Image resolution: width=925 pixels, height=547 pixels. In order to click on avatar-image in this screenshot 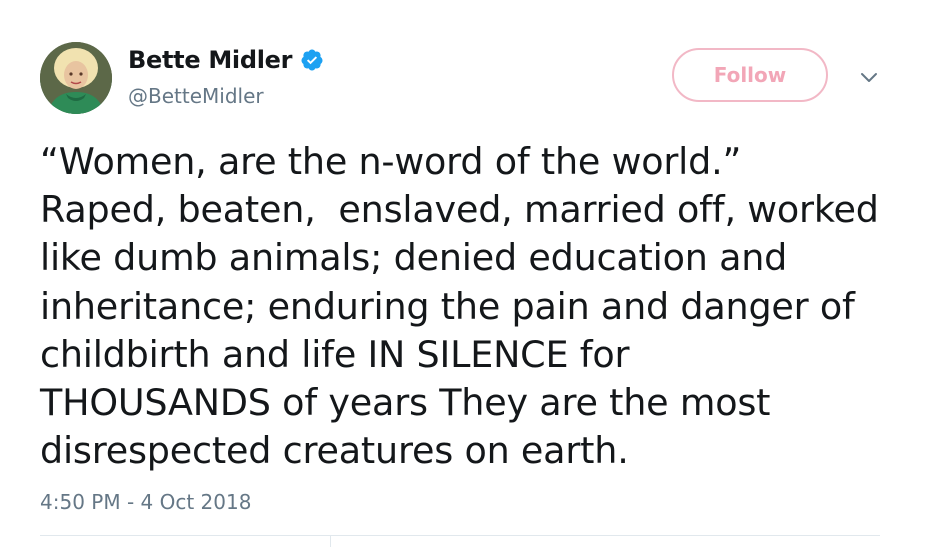, I will do `click(76, 78)`.